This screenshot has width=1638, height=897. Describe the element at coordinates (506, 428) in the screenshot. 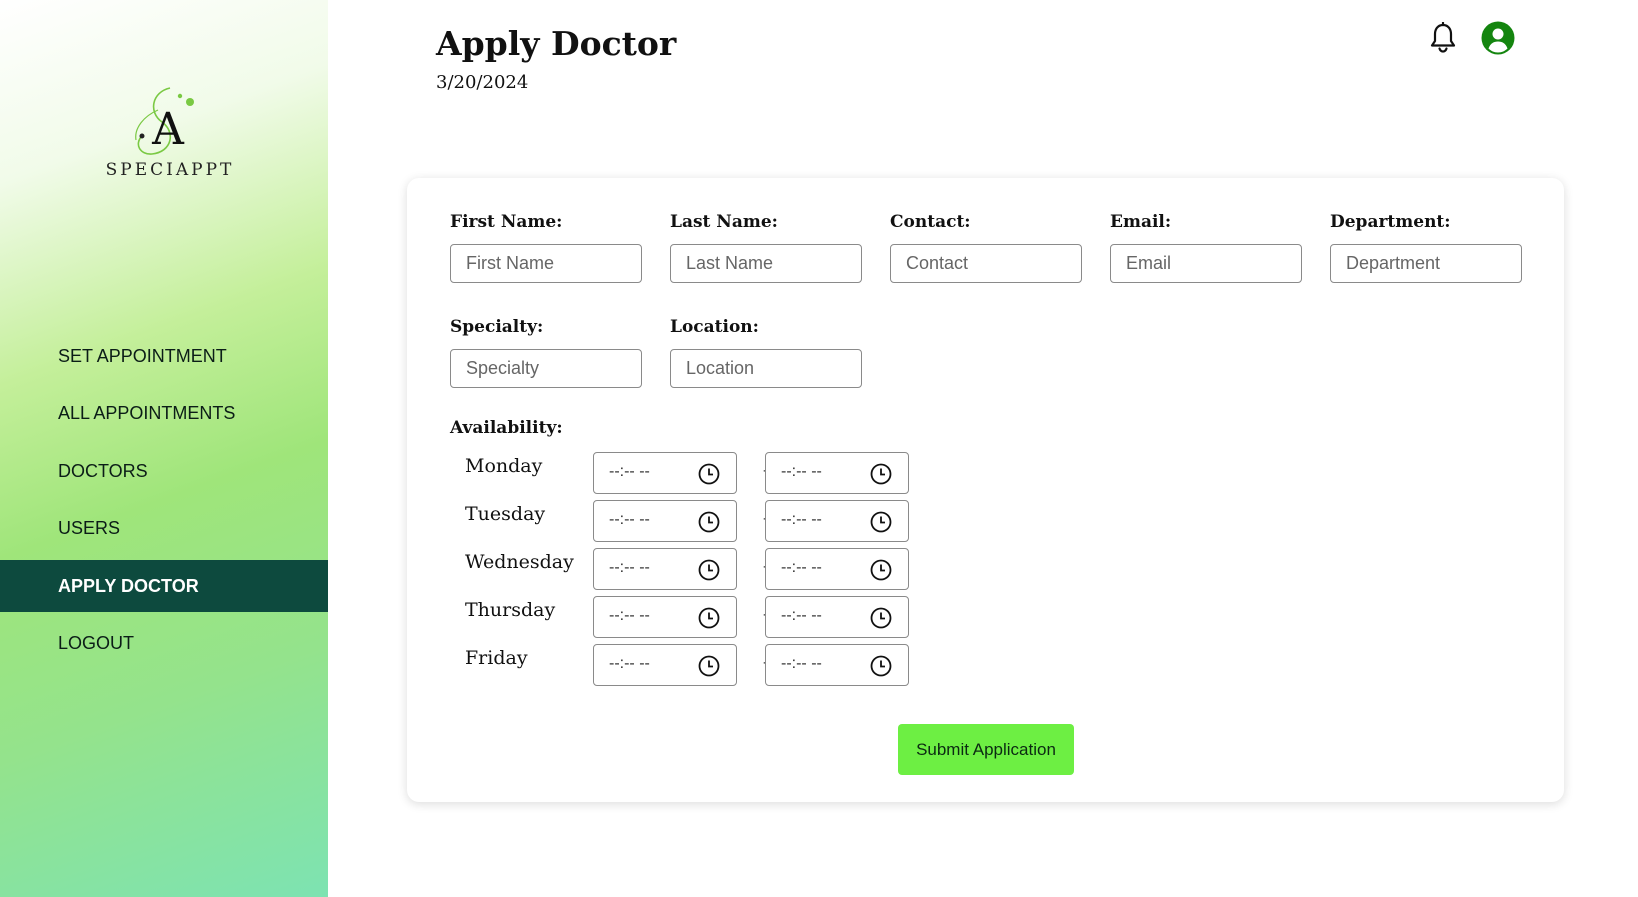

I see `availability-label: Availability:` at that location.